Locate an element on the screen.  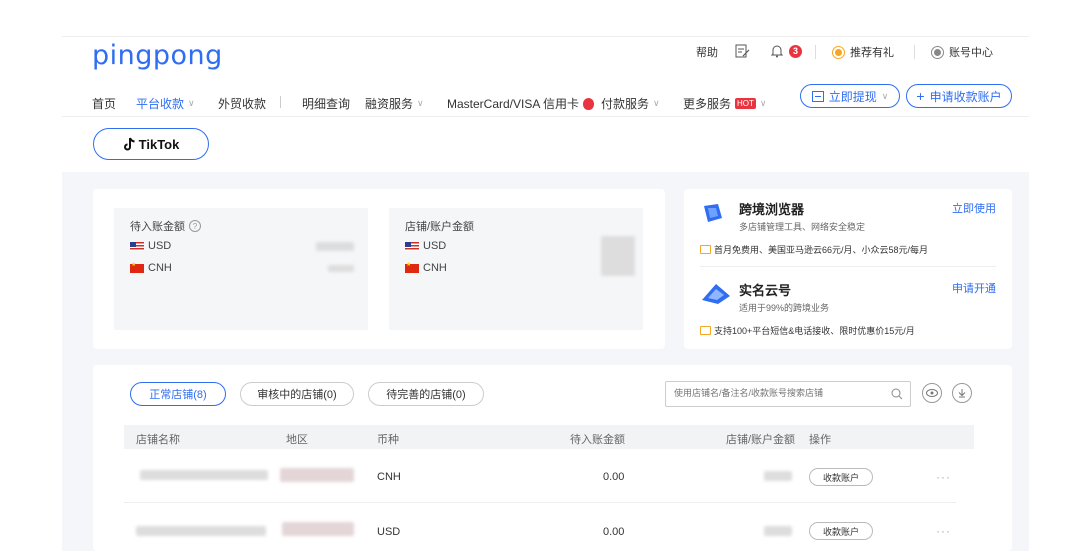
store-usd-row: USD is located at coordinates (425, 246).